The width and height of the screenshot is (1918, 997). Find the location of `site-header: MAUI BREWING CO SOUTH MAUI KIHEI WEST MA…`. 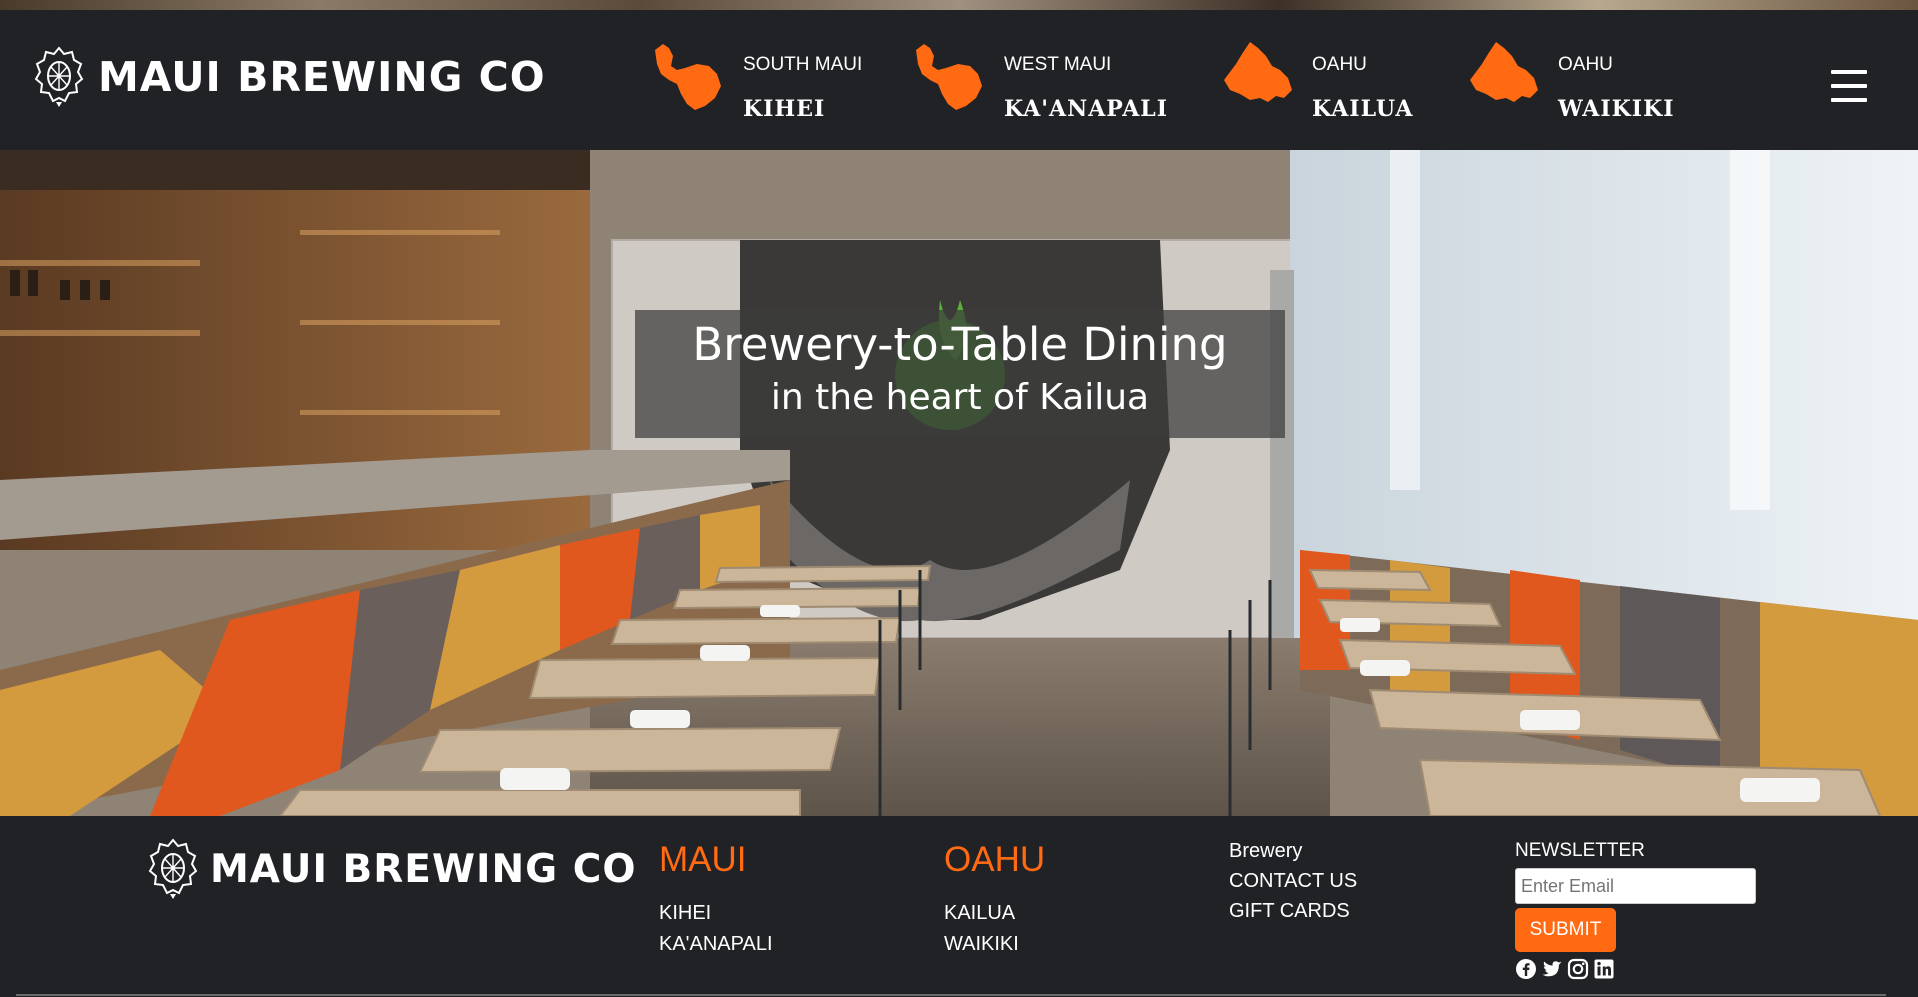

site-header: MAUI BREWING CO SOUTH MAUI KIHEI WEST MA… is located at coordinates (959, 80).